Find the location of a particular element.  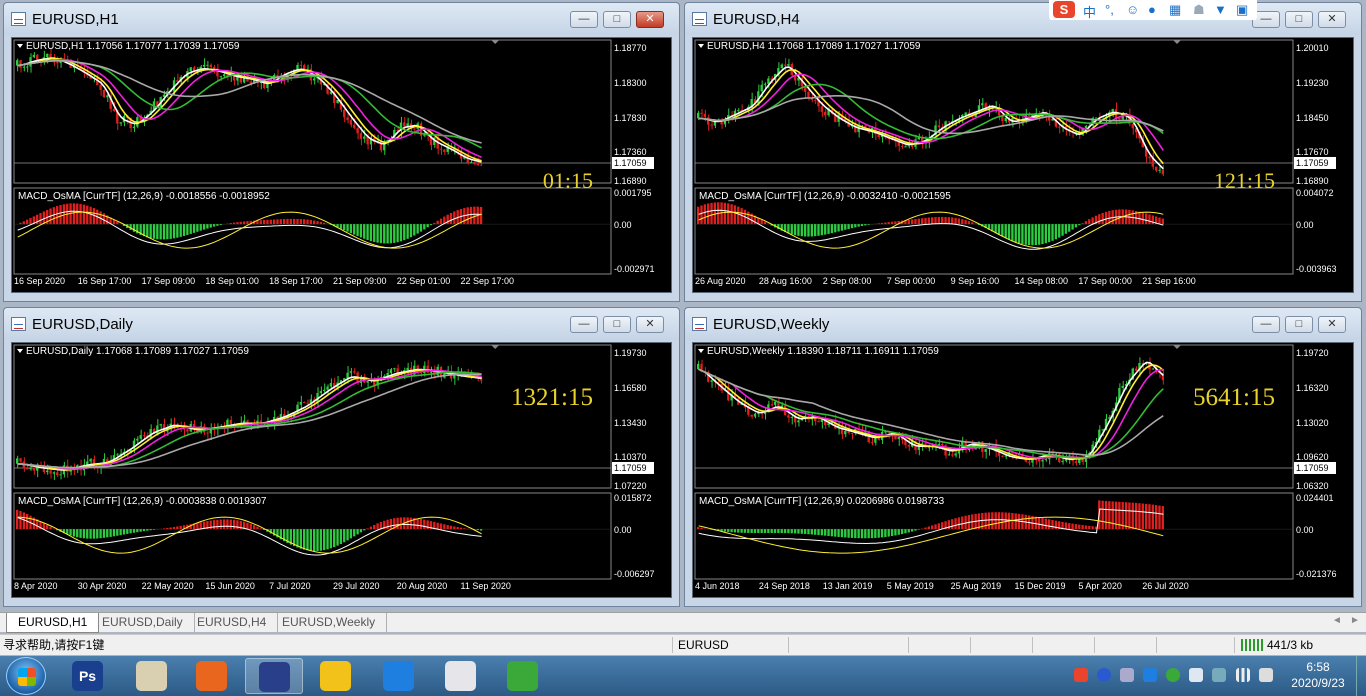

skin-shirt-icon: ▼ is located at coordinates (1220, 9).